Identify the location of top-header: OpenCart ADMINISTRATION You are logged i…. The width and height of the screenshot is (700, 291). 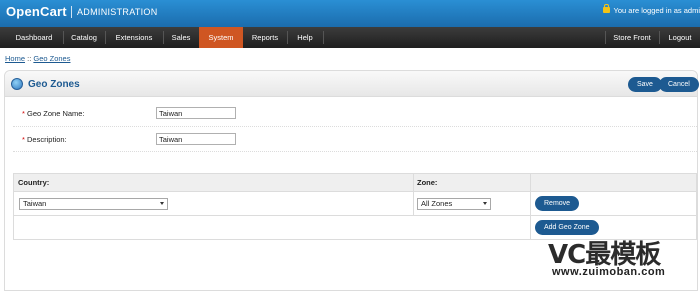
(350, 13).